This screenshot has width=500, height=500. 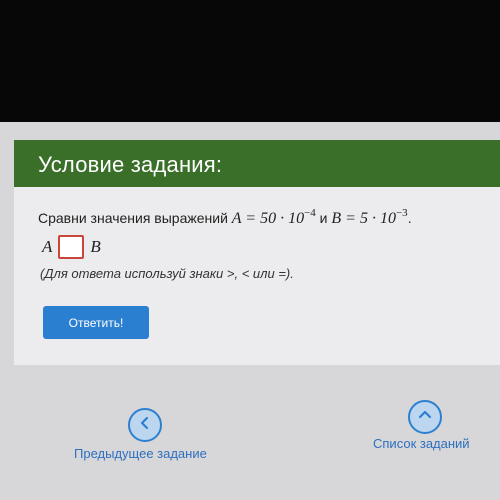 What do you see at coordinates (130, 164) in the screenshot?
I see `task-title: Условие задания:` at bounding box center [130, 164].